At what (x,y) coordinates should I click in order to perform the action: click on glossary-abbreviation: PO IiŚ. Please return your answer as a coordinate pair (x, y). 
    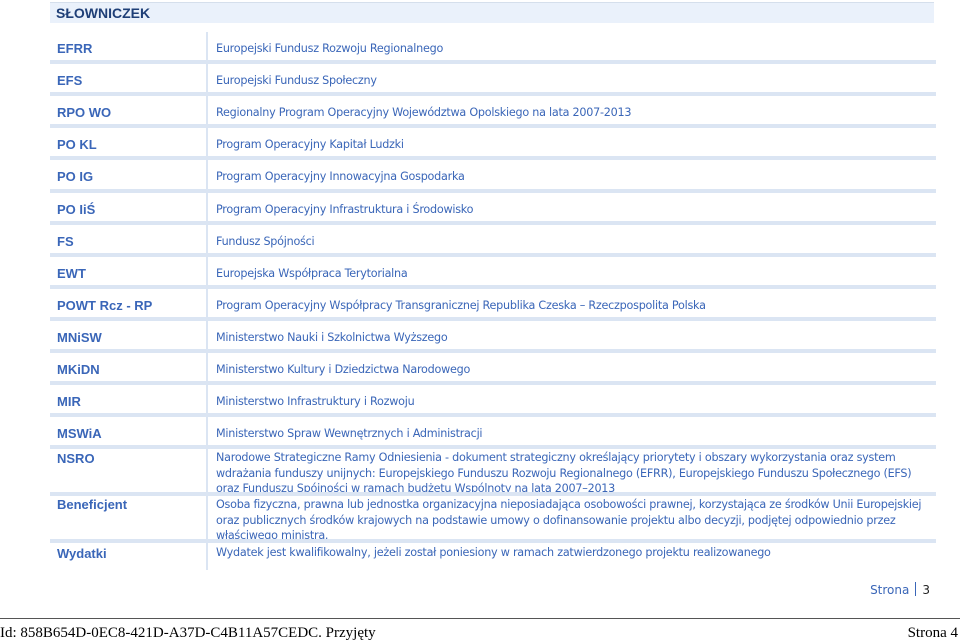
    Looking at the image, I should click on (76, 209).